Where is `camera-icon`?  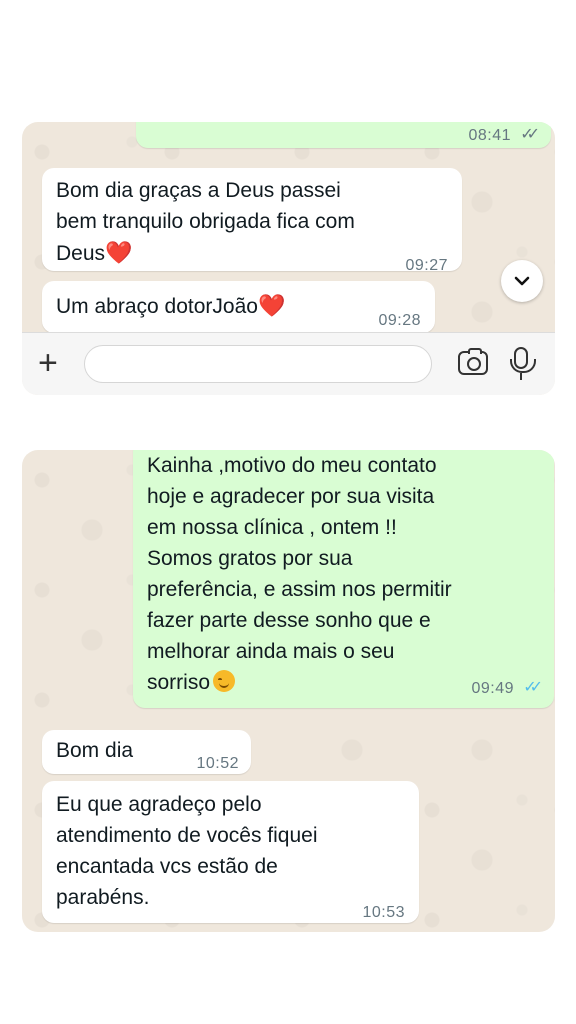
camera-icon is located at coordinates (473, 361).